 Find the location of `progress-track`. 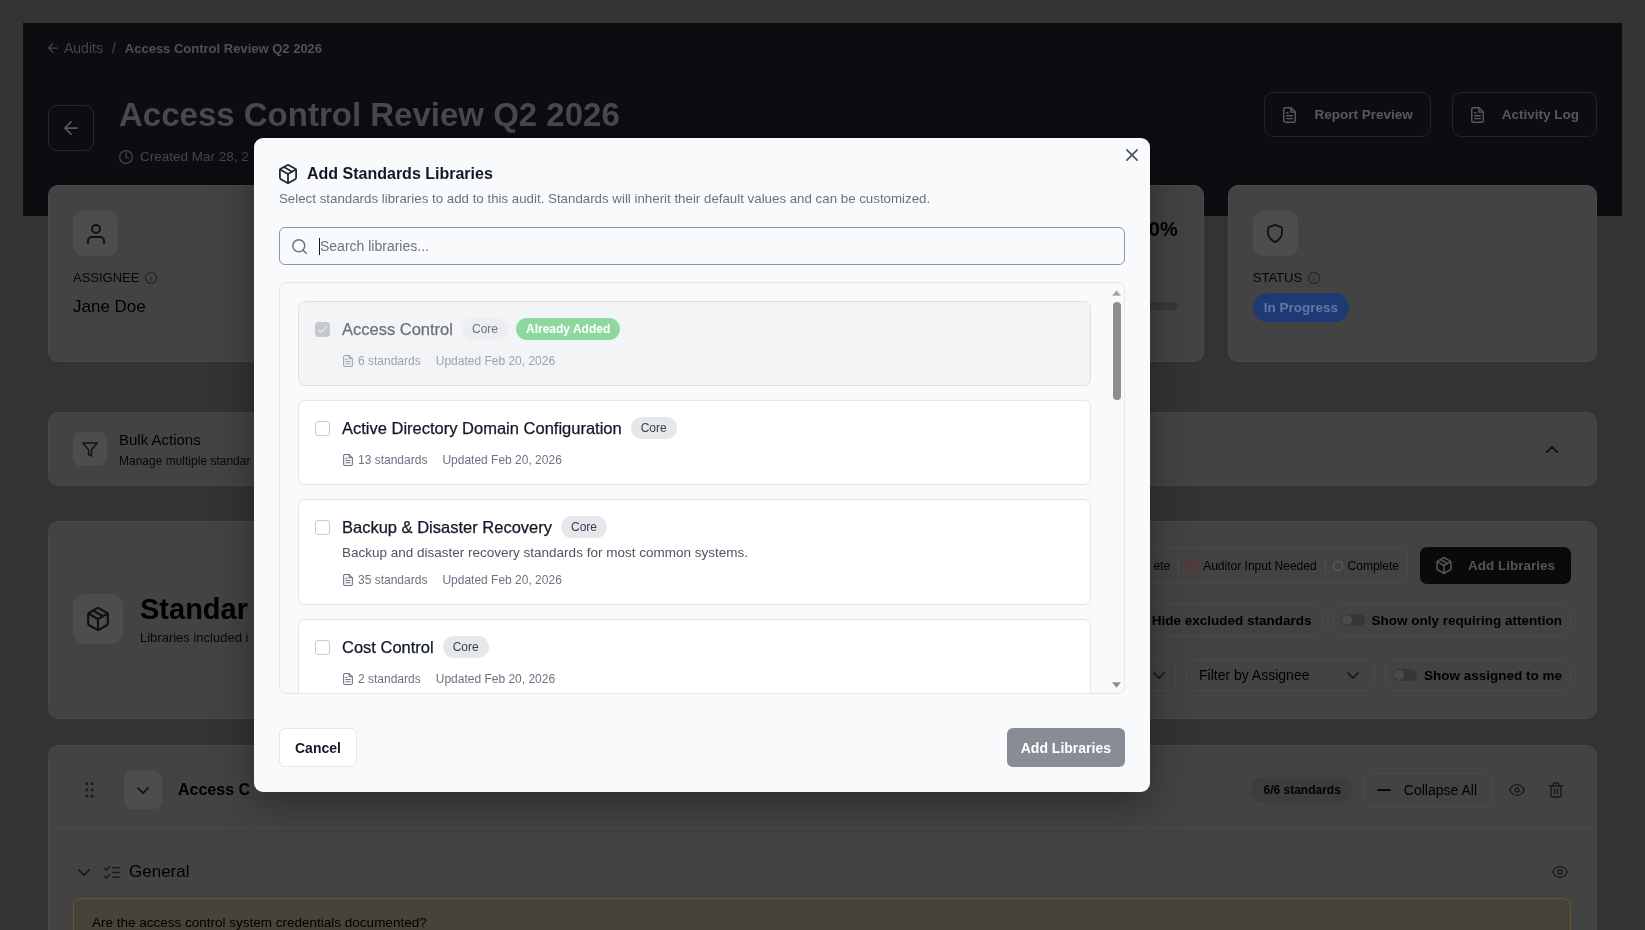

progress-track is located at coordinates (1162, 306).